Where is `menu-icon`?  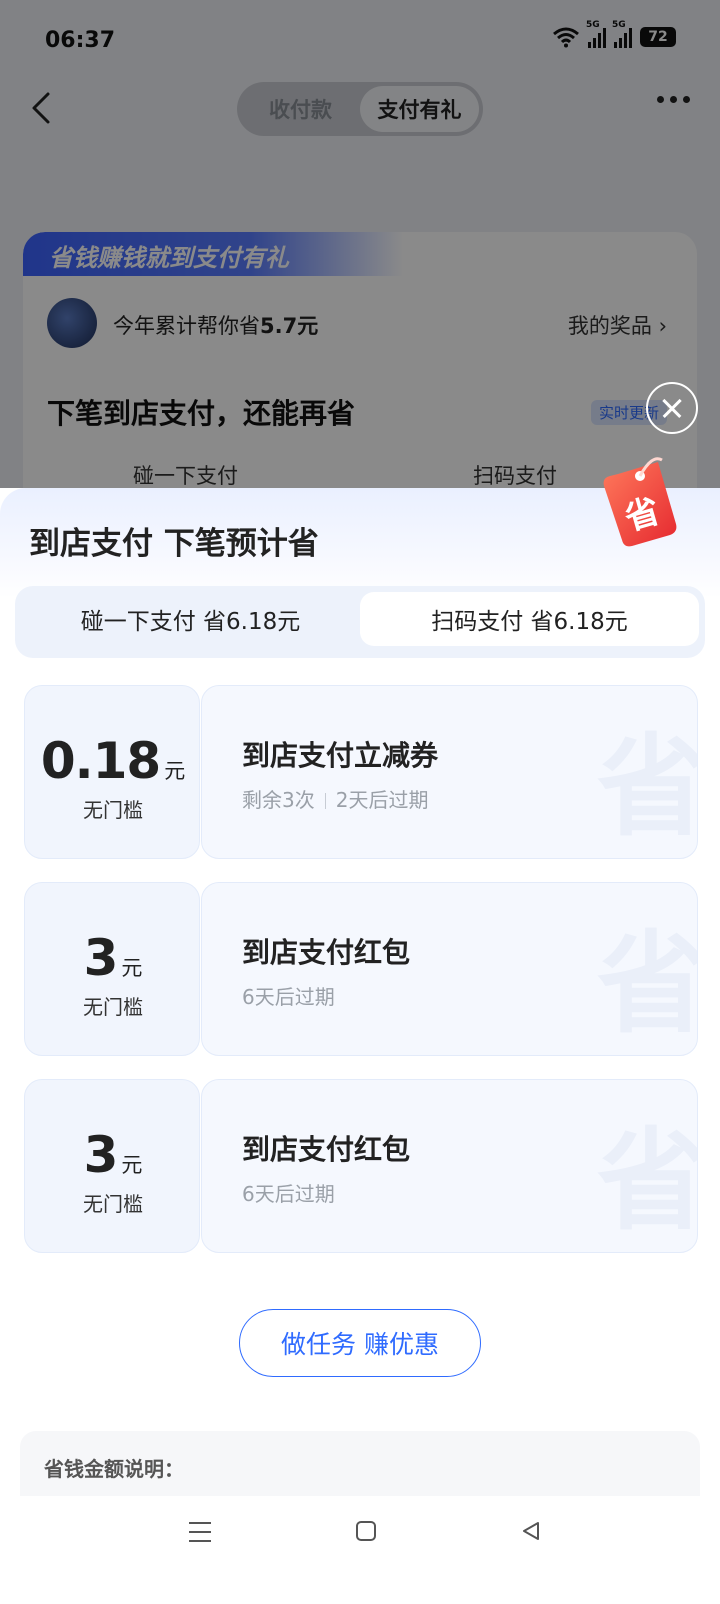 menu-icon is located at coordinates (200, 1532).